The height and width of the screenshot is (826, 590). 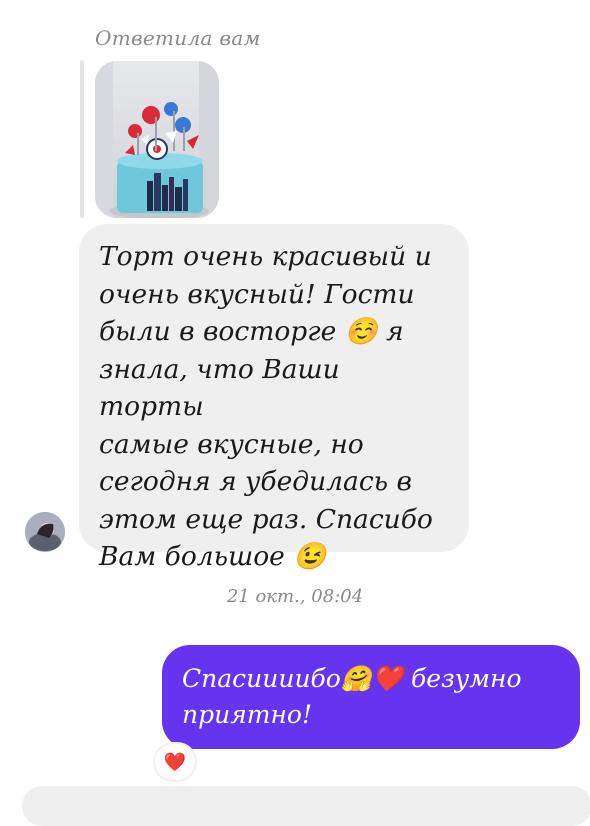 I want to click on replied-photo-thumbnail, so click(x=157, y=139).